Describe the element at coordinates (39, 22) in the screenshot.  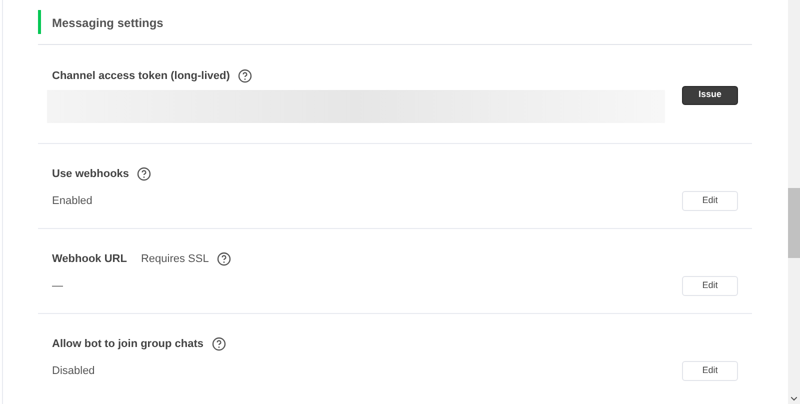
I see `accent-bar` at that location.